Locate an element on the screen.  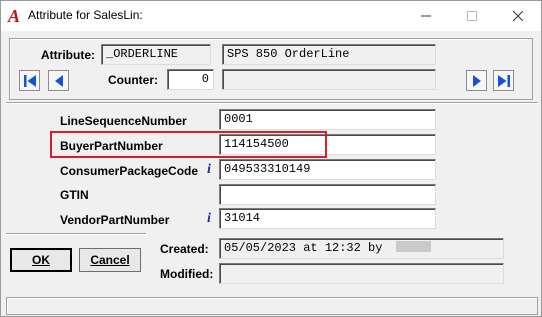
previous-record-button is located at coordinates (58, 80).